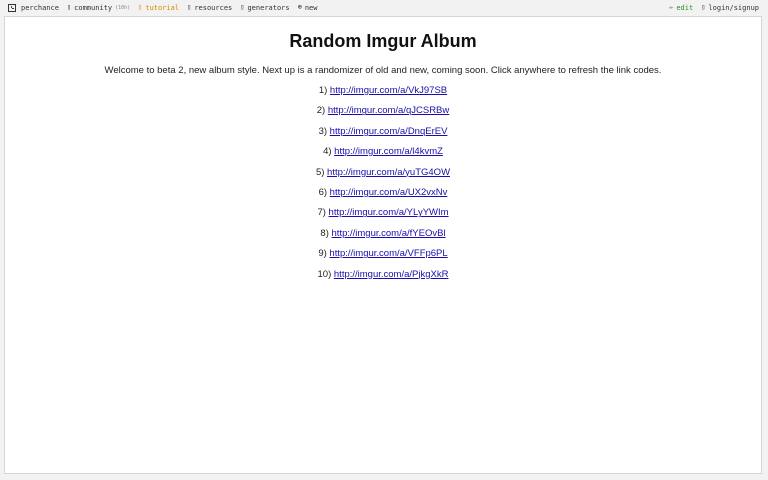  I want to click on user-icon: ▯, so click(703, 7).